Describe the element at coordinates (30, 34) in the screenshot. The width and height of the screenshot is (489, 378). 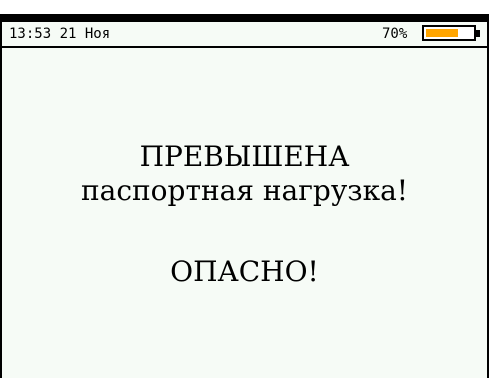
I see `clock-time: 13:53` at that location.